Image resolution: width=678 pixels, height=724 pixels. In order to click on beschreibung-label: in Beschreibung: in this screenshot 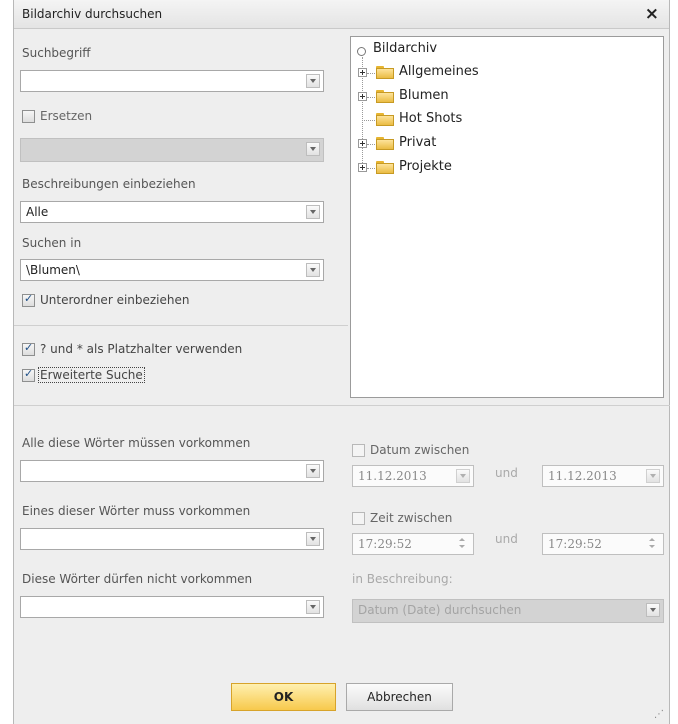, I will do `click(402, 579)`.